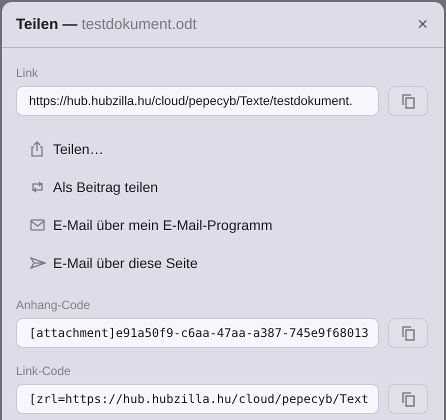 This screenshot has width=446, height=420. What do you see at coordinates (197, 333) in the screenshot?
I see `code-field: [attachment]e91a50f9-c6aa-47aa-a387-745e9f68013` at bounding box center [197, 333].